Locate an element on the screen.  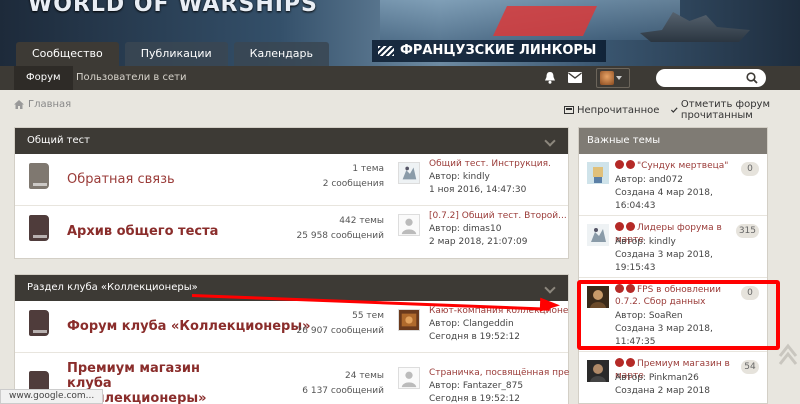
forum-title: Архив общего теста is located at coordinates (142, 231).